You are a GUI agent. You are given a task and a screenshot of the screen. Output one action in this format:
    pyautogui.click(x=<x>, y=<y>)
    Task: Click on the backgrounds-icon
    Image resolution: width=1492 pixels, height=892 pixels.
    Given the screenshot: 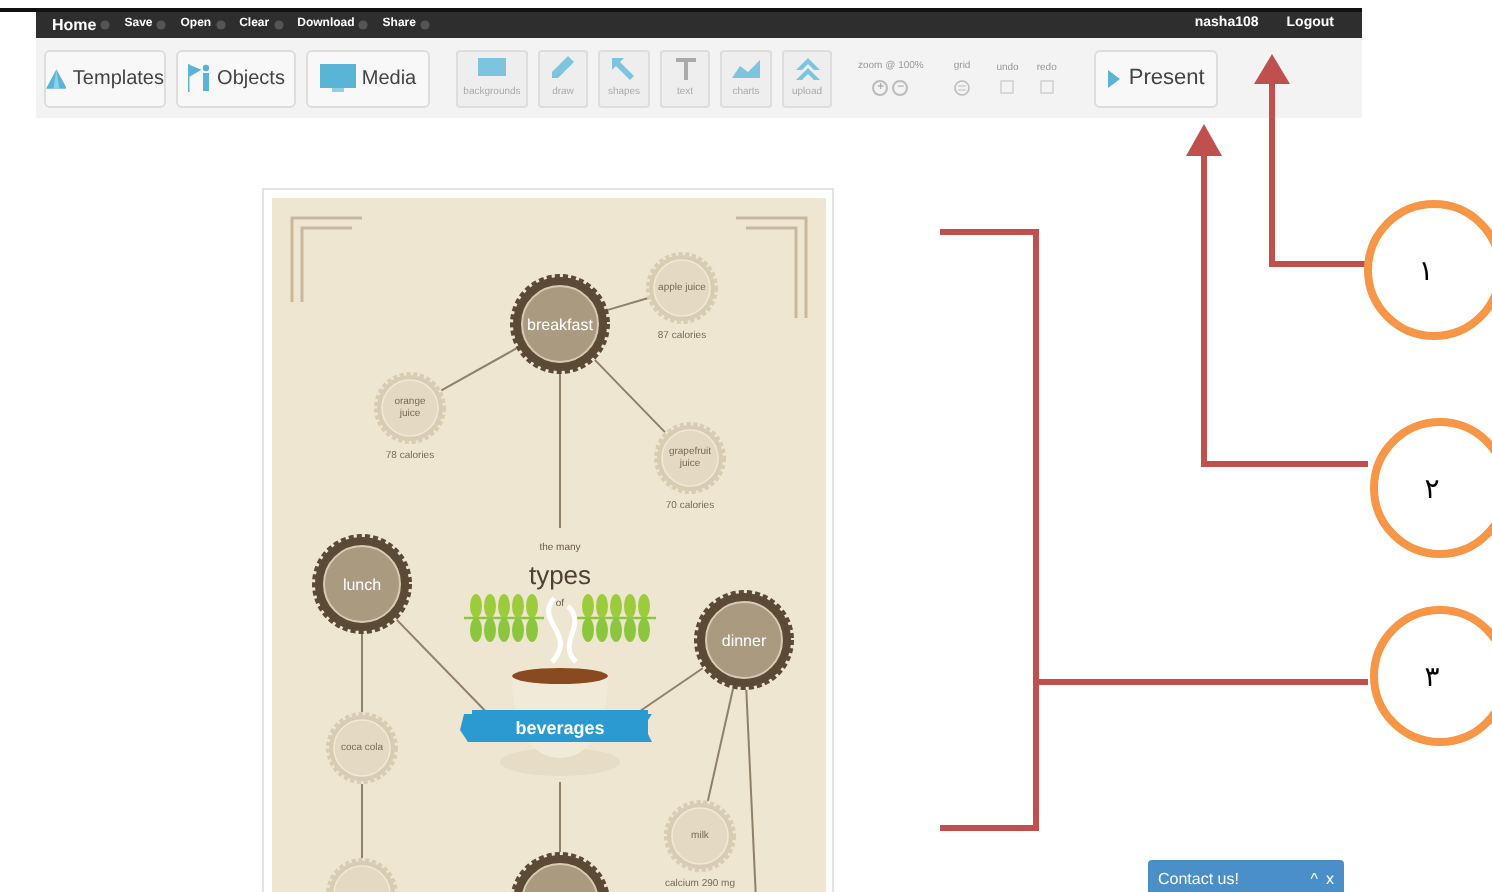 What is the action you would take?
    pyautogui.click(x=492, y=68)
    